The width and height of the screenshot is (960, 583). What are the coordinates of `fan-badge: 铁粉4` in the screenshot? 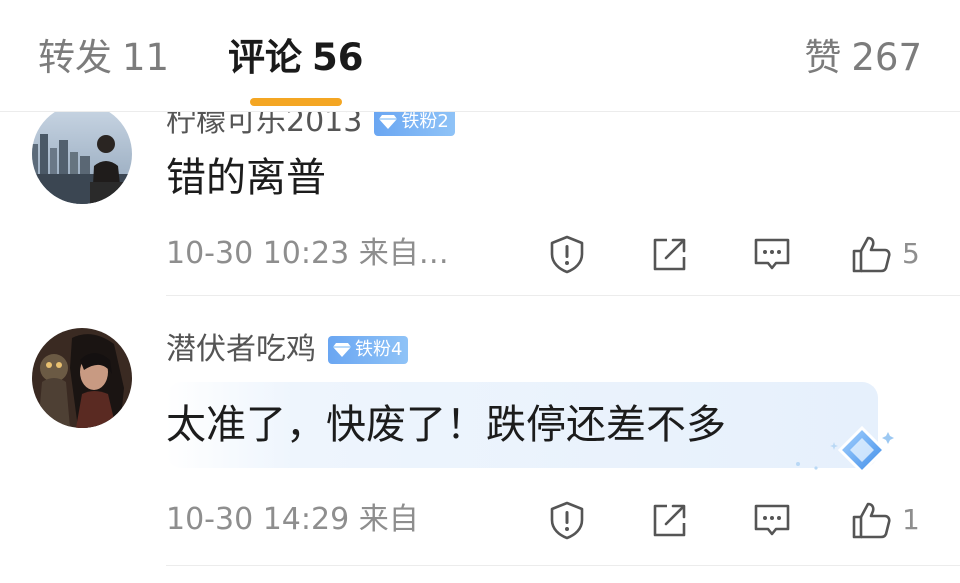 It's located at (368, 350).